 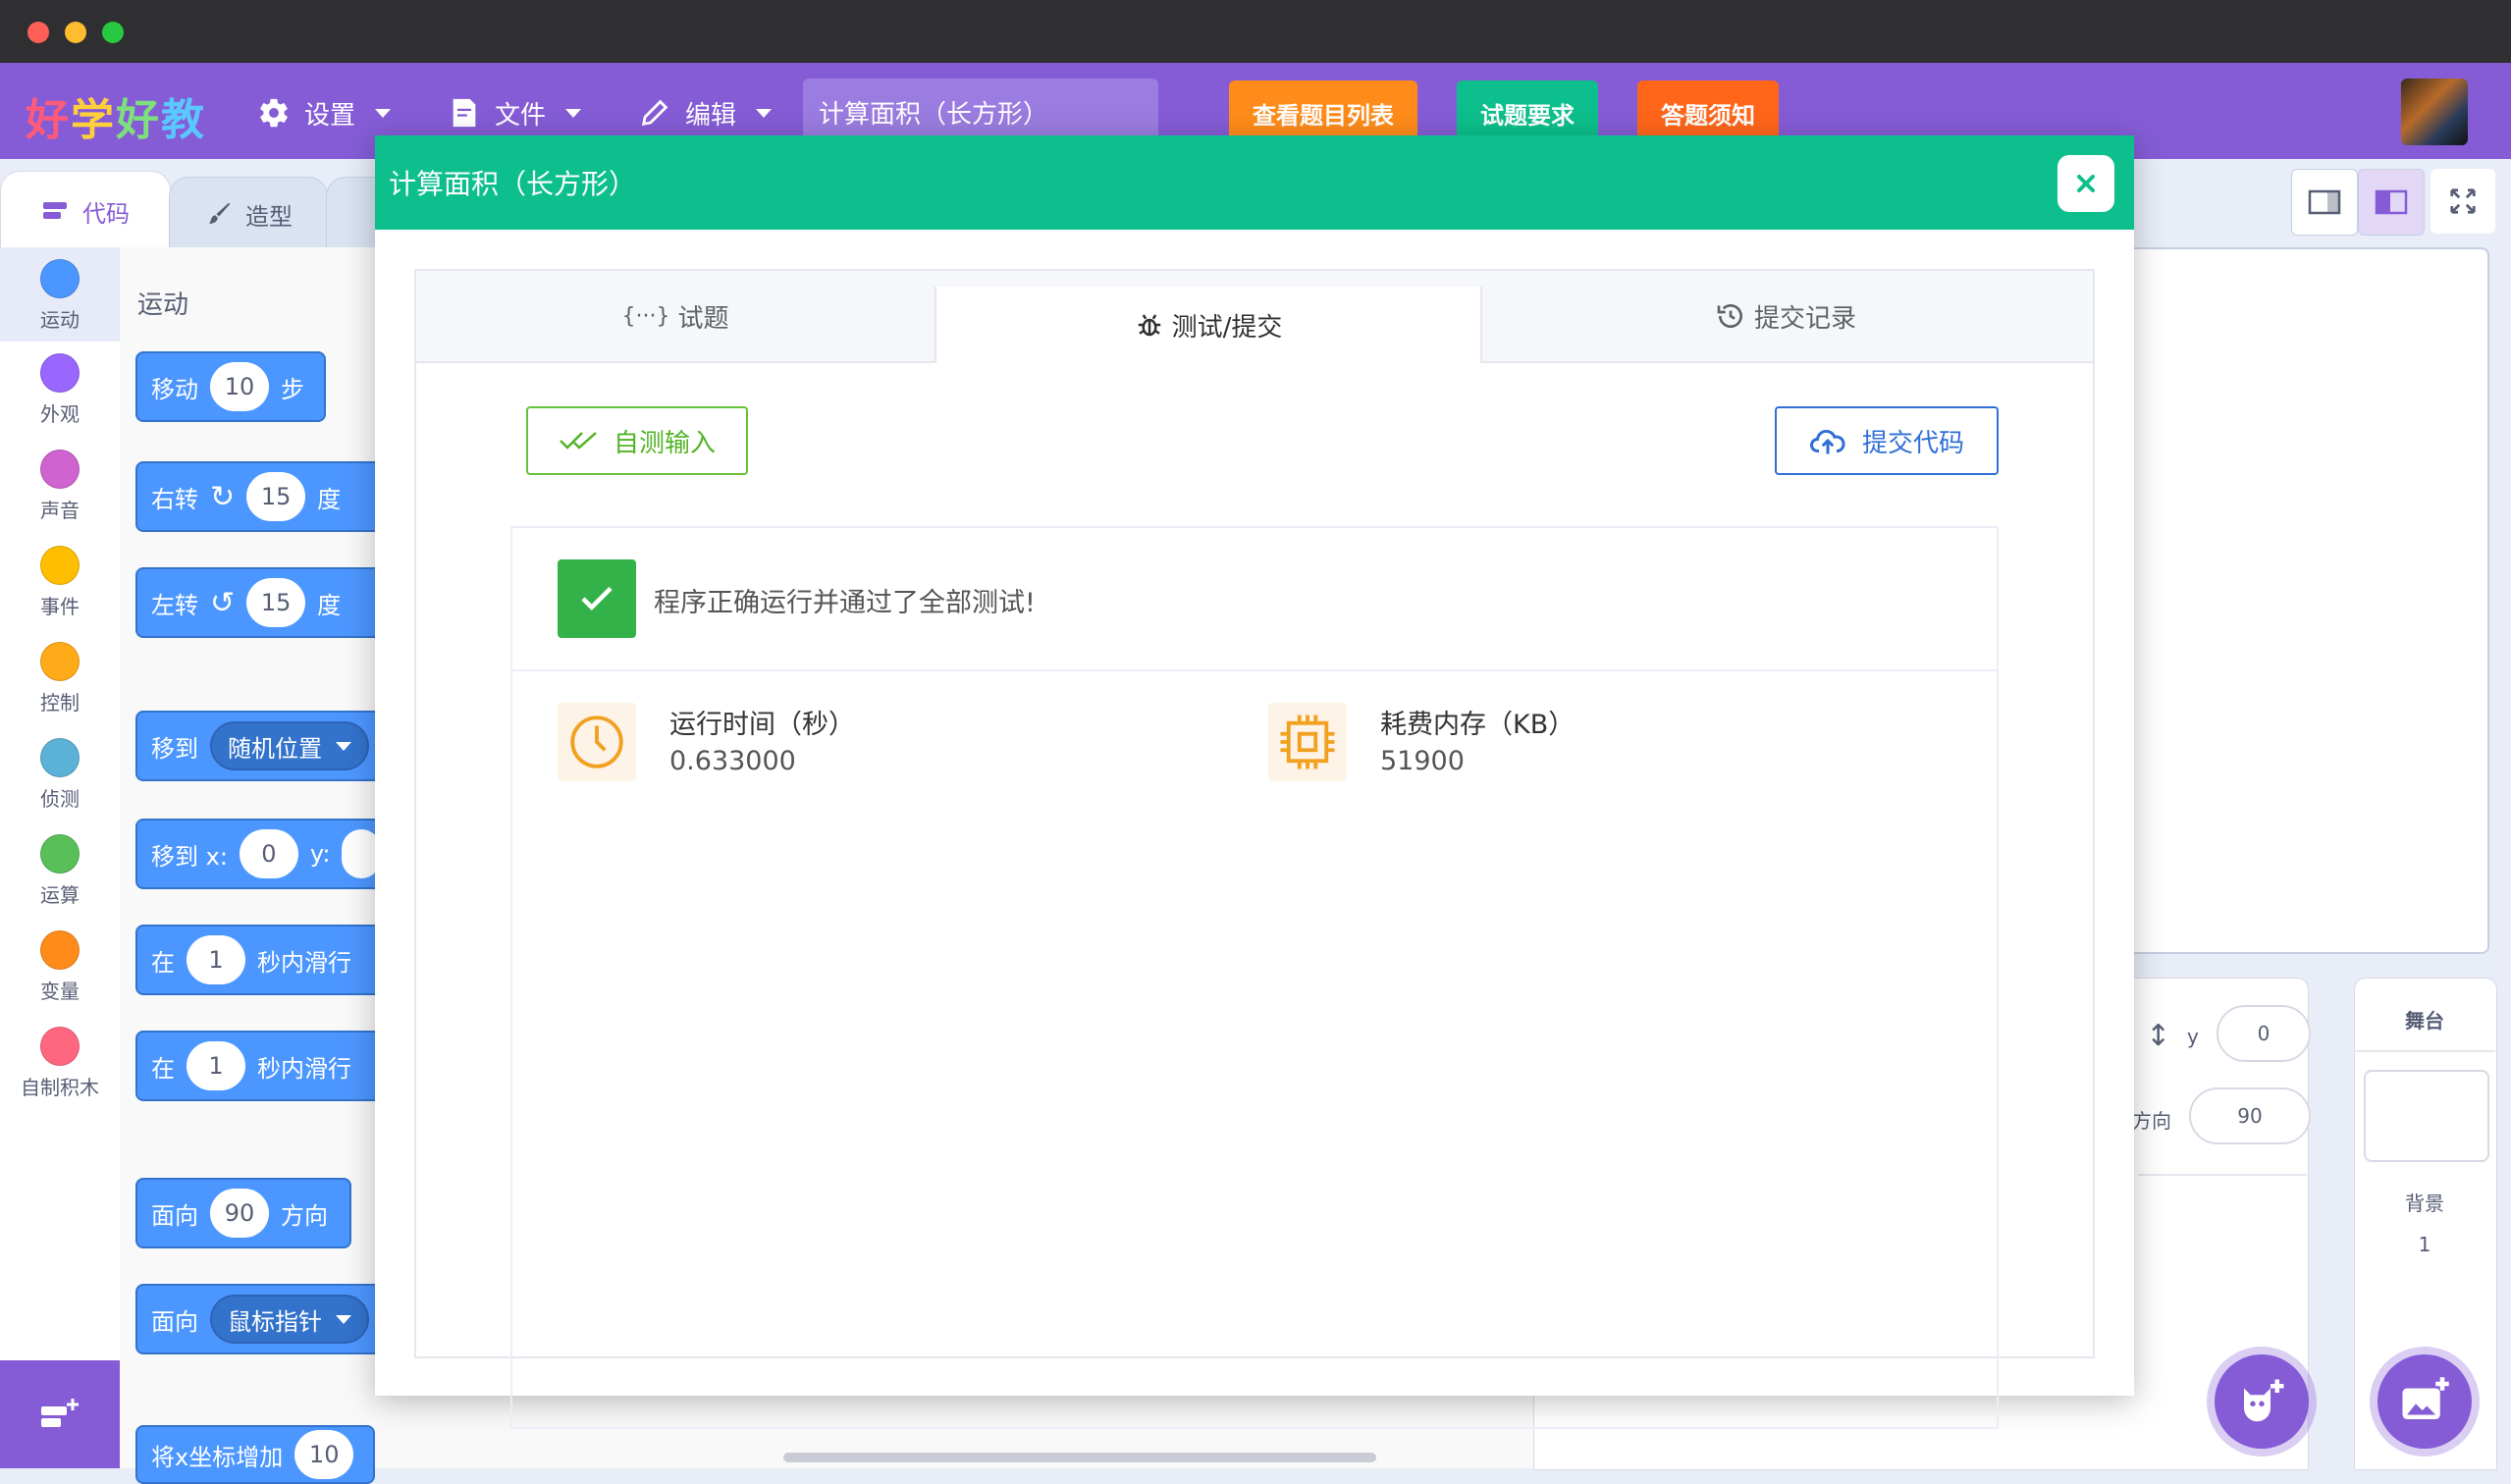 I want to click on category-operators: 运算, so click(x=60, y=871).